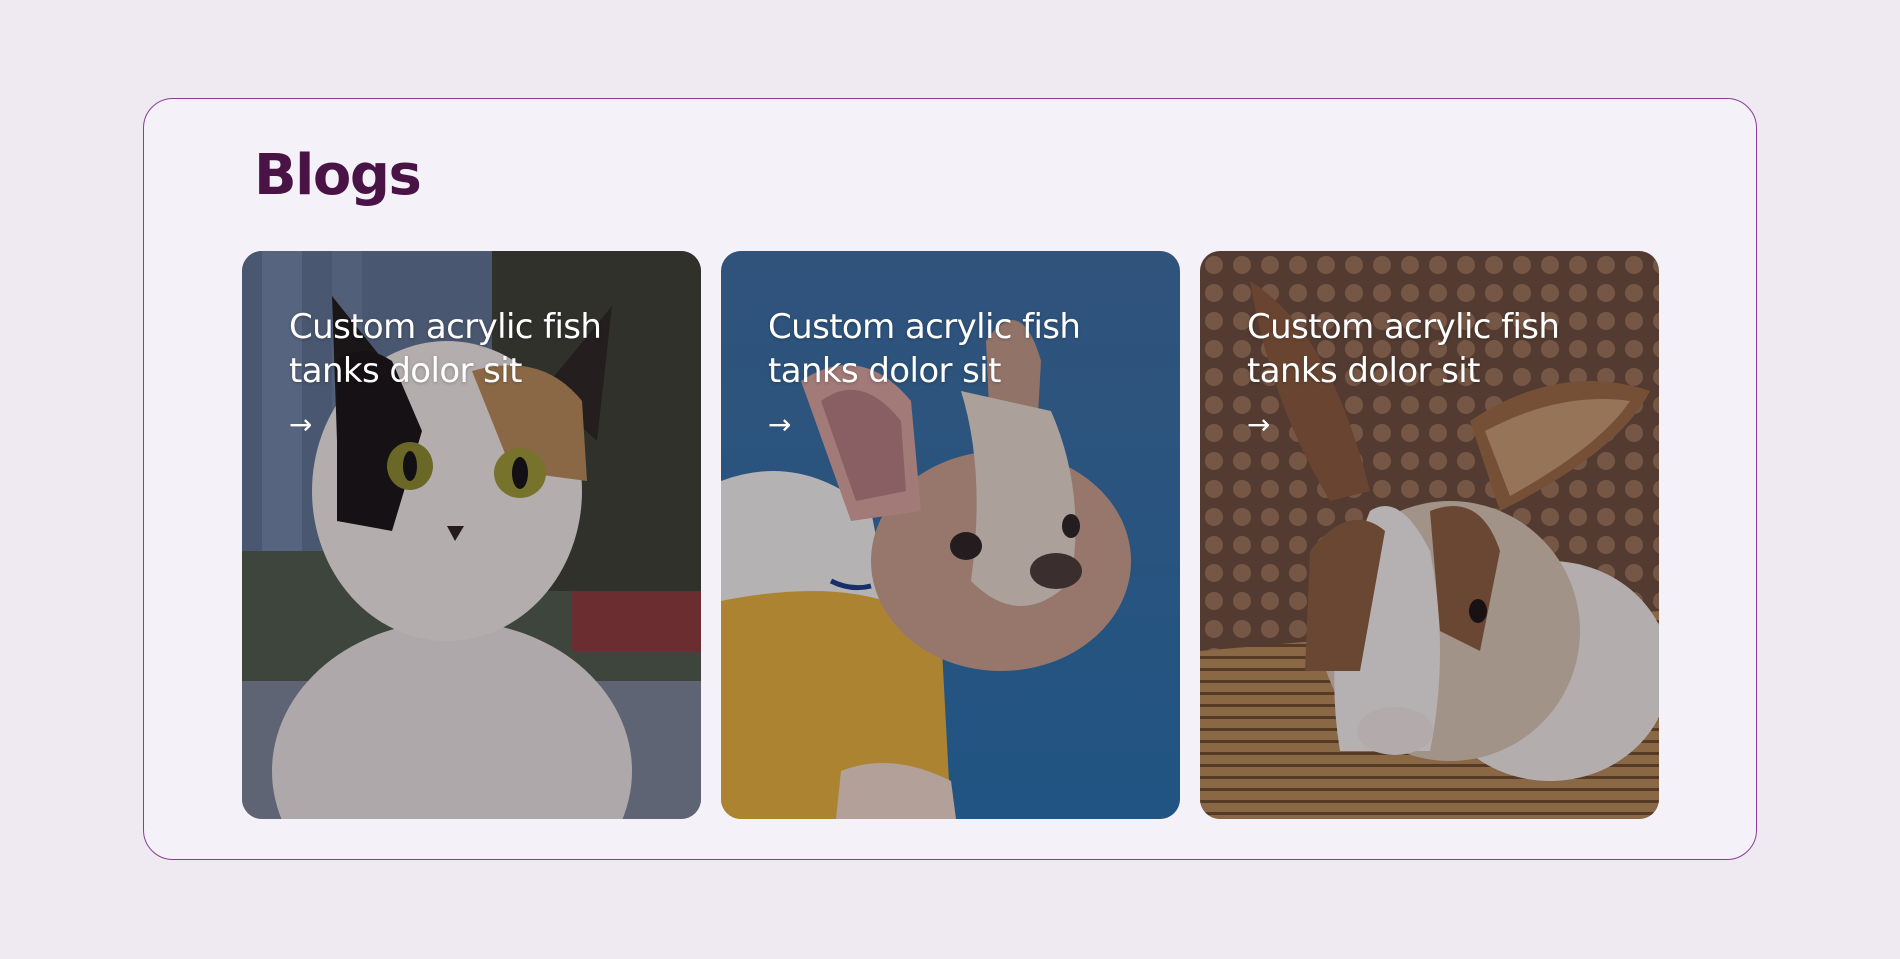 This screenshot has height=959, width=1900. I want to click on section-title: Blogs, so click(338, 175).